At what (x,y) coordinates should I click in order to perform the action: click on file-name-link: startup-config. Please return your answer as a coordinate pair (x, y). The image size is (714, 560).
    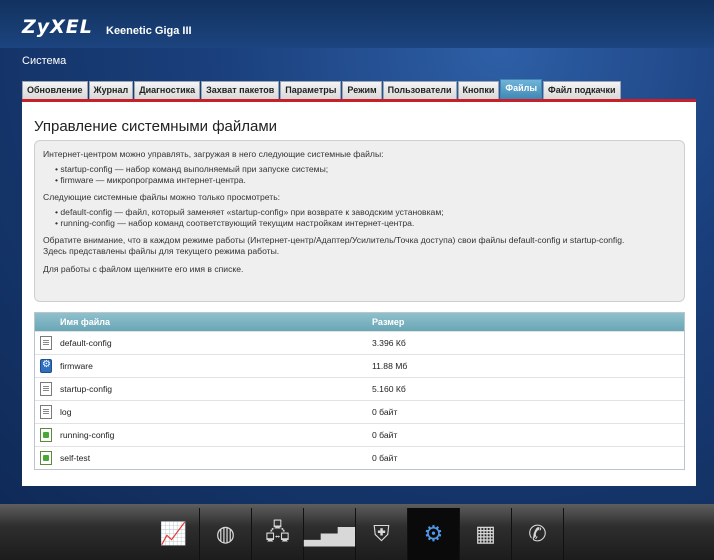
    Looking at the image, I should click on (216, 389).